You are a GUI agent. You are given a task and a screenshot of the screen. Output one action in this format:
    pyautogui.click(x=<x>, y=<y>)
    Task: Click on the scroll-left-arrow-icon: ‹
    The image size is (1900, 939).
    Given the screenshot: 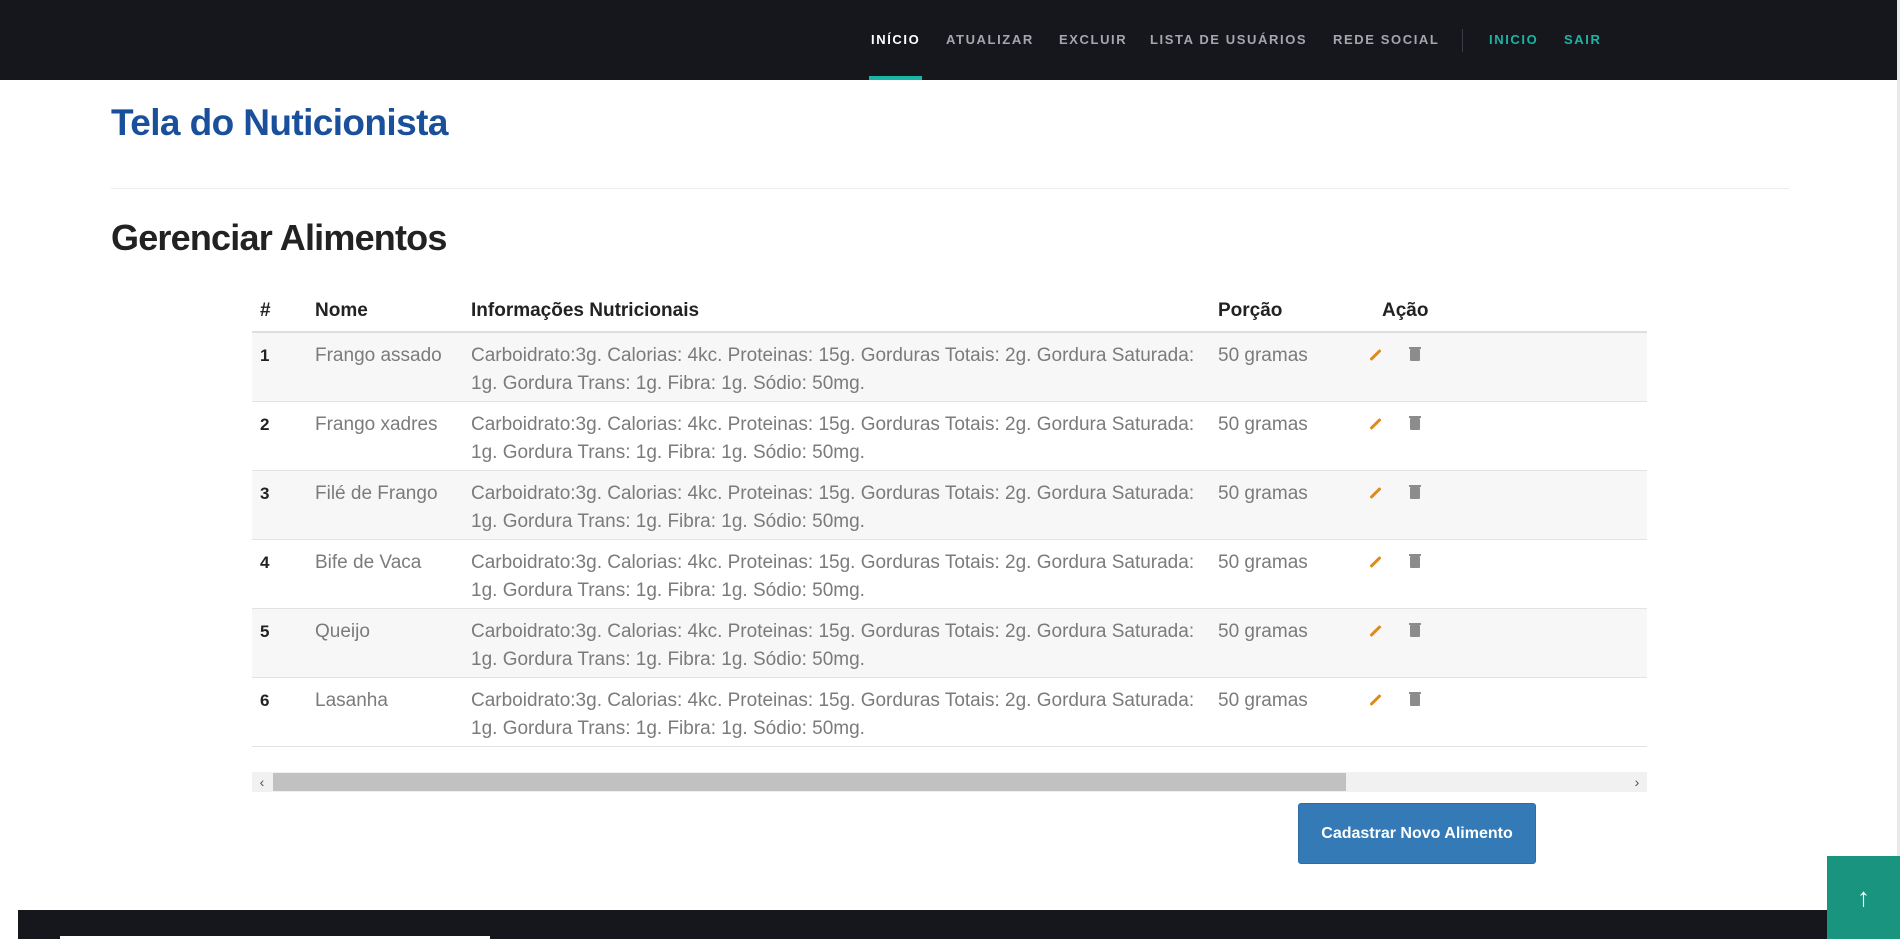 What is the action you would take?
    pyautogui.click(x=262, y=782)
    